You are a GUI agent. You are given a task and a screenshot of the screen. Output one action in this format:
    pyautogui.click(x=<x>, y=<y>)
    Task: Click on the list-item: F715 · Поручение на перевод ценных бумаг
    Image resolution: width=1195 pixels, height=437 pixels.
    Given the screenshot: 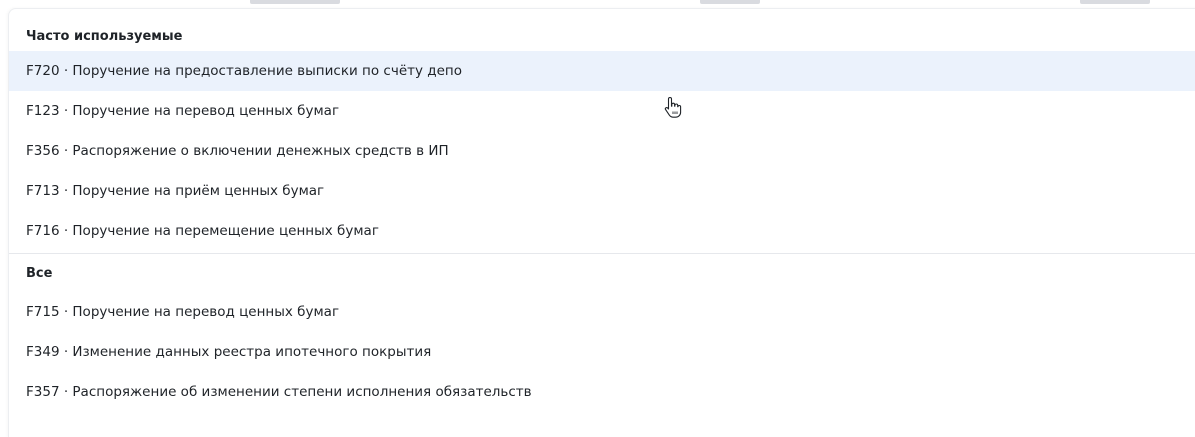 What is the action you would take?
    pyautogui.click(x=602, y=312)
    